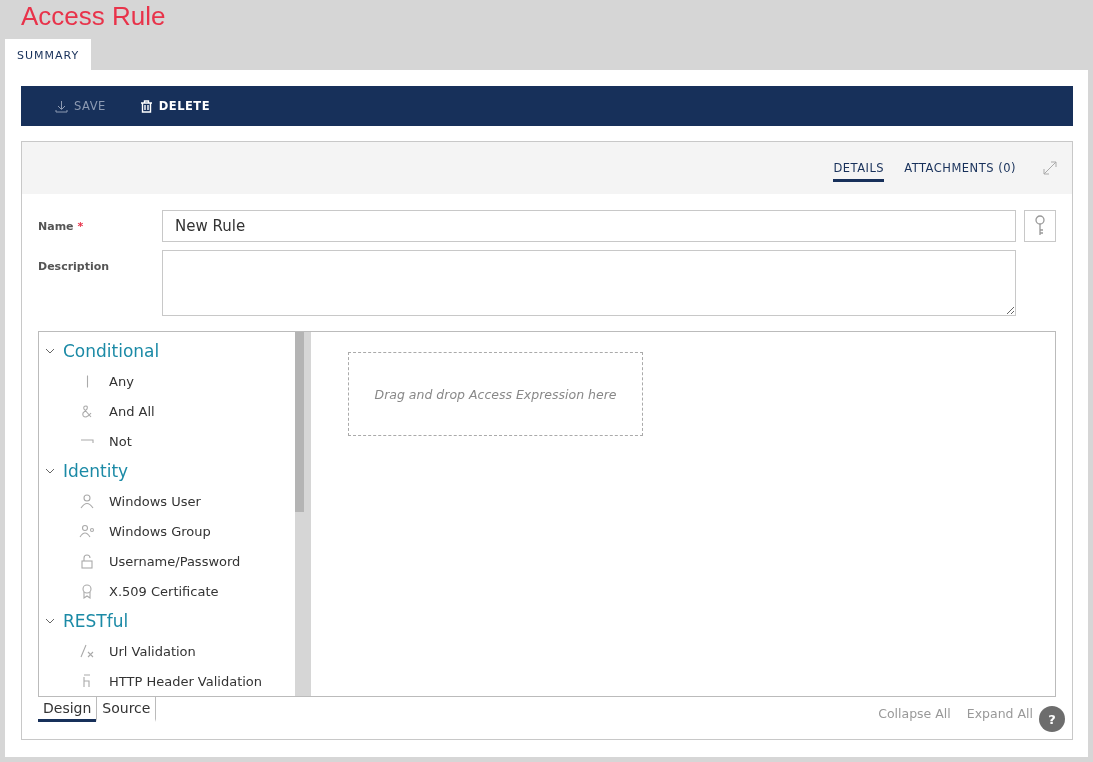 This screenshot has height=762, width=1093. I want to click on source-tab: Source, so click(126, 709).